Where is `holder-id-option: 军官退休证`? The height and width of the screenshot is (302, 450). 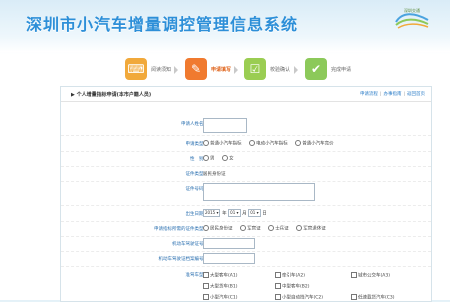 holder-id-option: 军官退休证 is located at coordinates (311, 228).